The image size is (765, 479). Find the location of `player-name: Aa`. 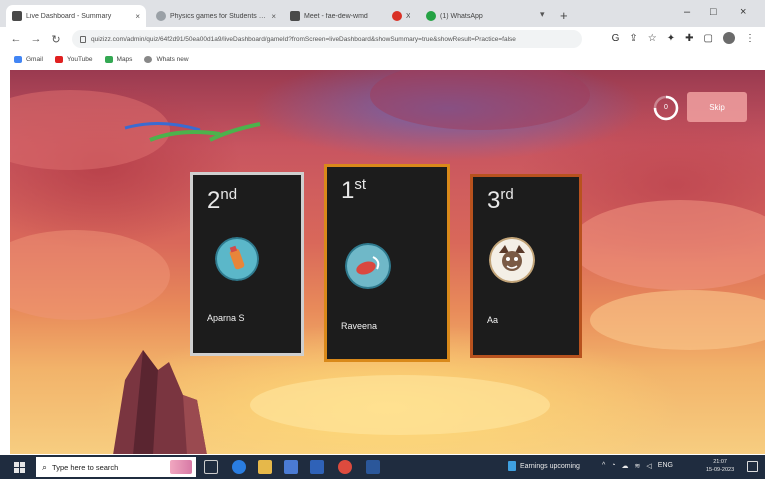

player-name: Aa is located at coordinates (493, 320).